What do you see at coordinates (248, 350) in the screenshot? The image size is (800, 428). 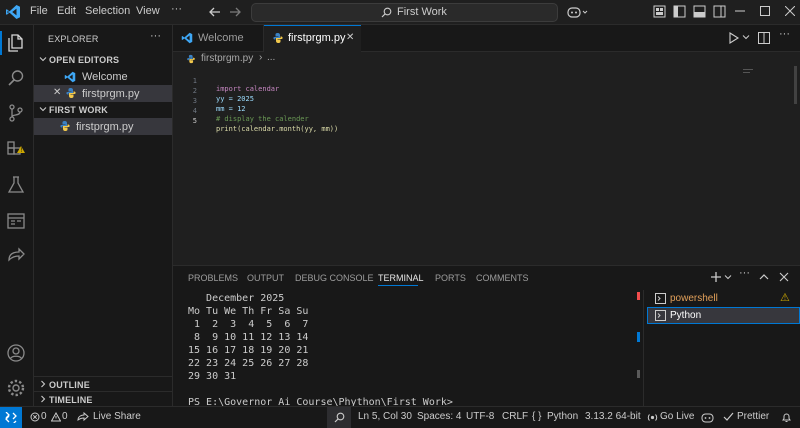 I see `terminal-line: 15 16 17 18 19 20 21` at bounding box center [248, 350].